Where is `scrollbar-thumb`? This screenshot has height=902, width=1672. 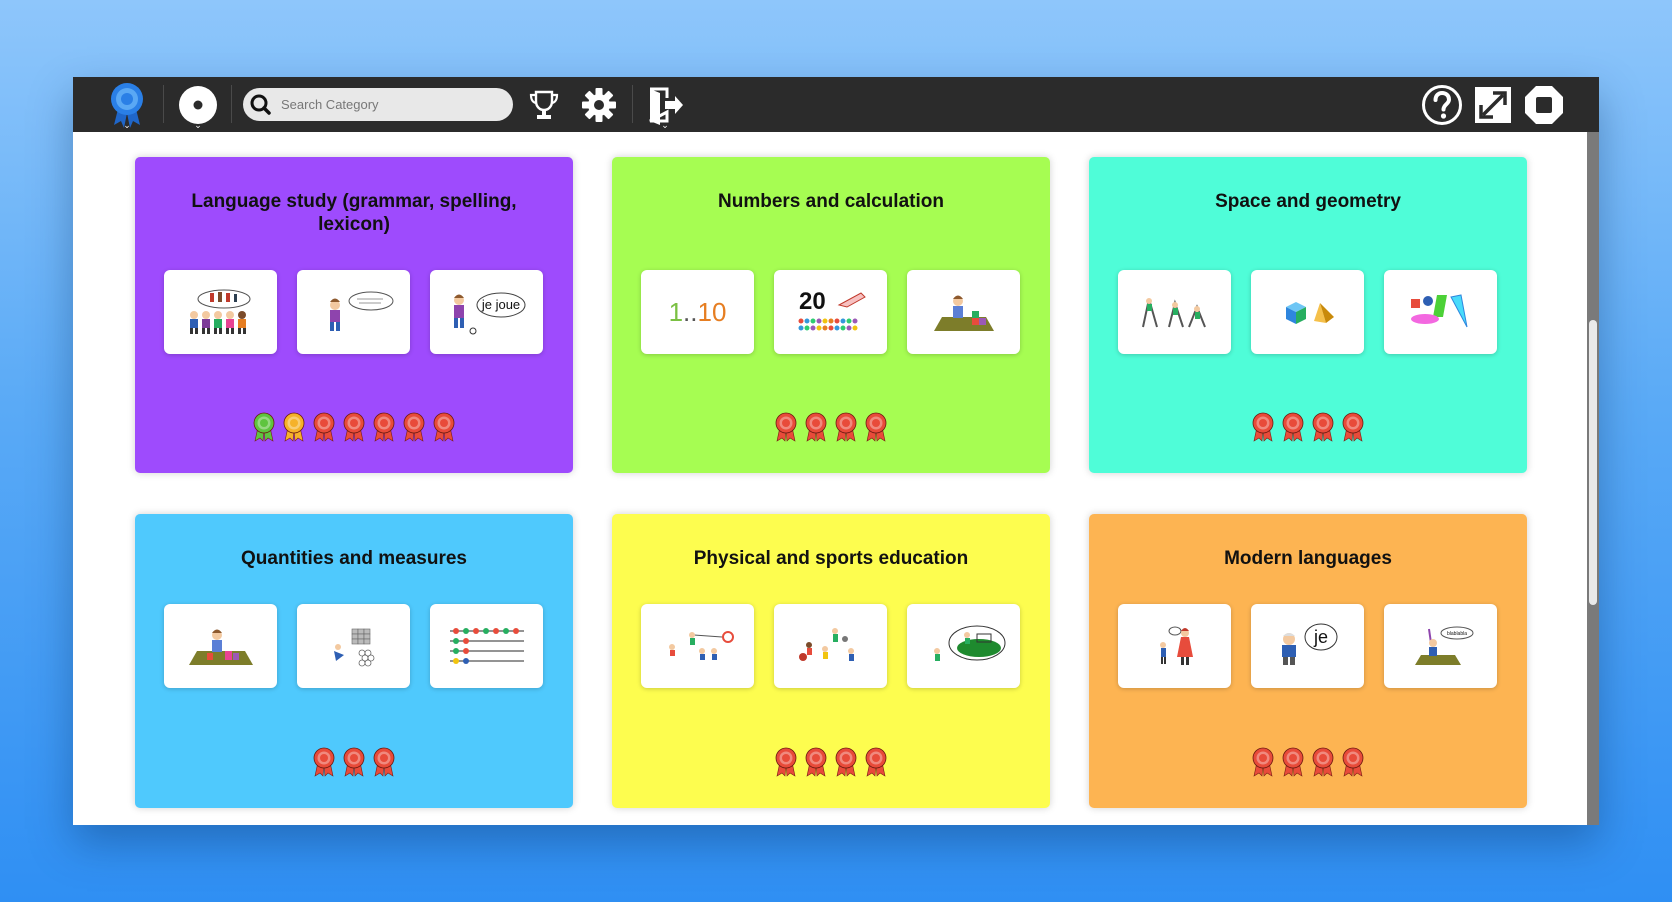 scrollbar-thumb is located at coordinates (1593, 462).